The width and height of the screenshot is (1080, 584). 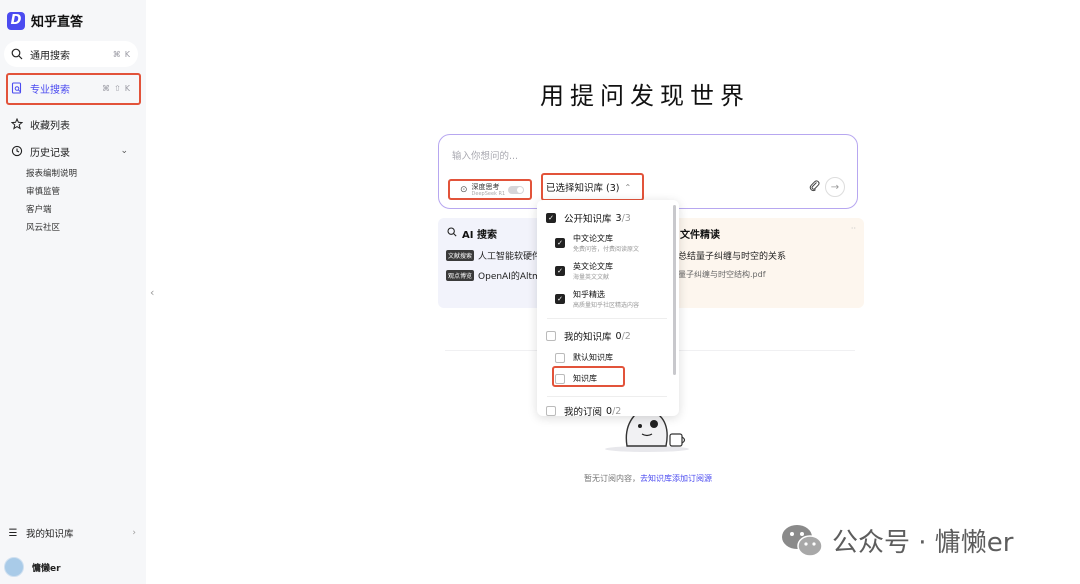 What do you see at coordinates (493, 275) in the screenshot?
I see `suggestion-item: 观点博览 OpenAI的Altm` at bounding box center [493, 275].